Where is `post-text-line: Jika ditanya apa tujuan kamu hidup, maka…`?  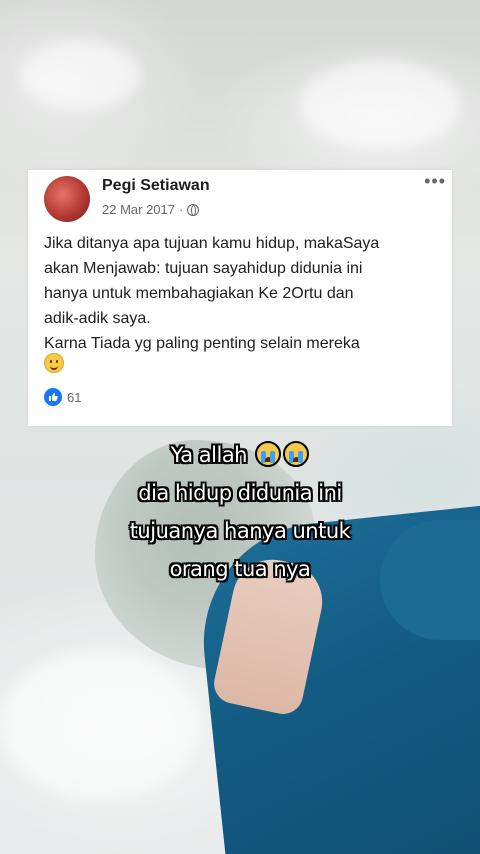
post-text-line: Jika ditanya apa tujuan kamu hidup, maka… is located at coordinates (212, 243).